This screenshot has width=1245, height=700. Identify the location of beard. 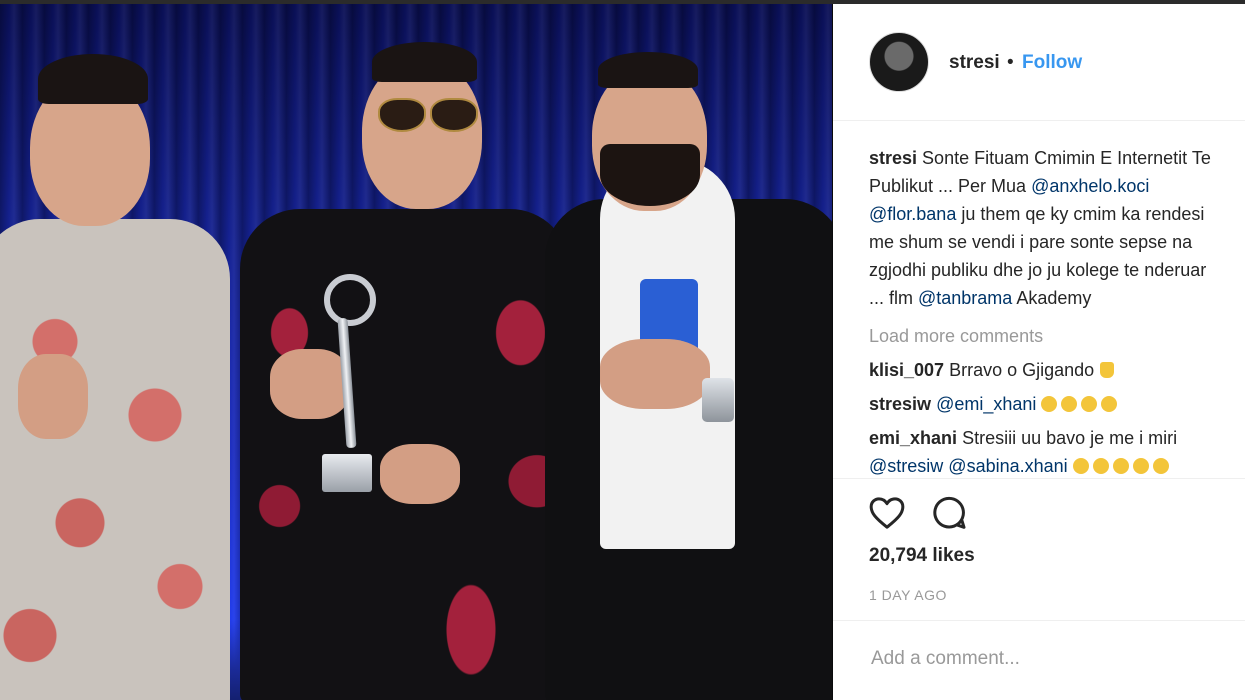
(650, 175).